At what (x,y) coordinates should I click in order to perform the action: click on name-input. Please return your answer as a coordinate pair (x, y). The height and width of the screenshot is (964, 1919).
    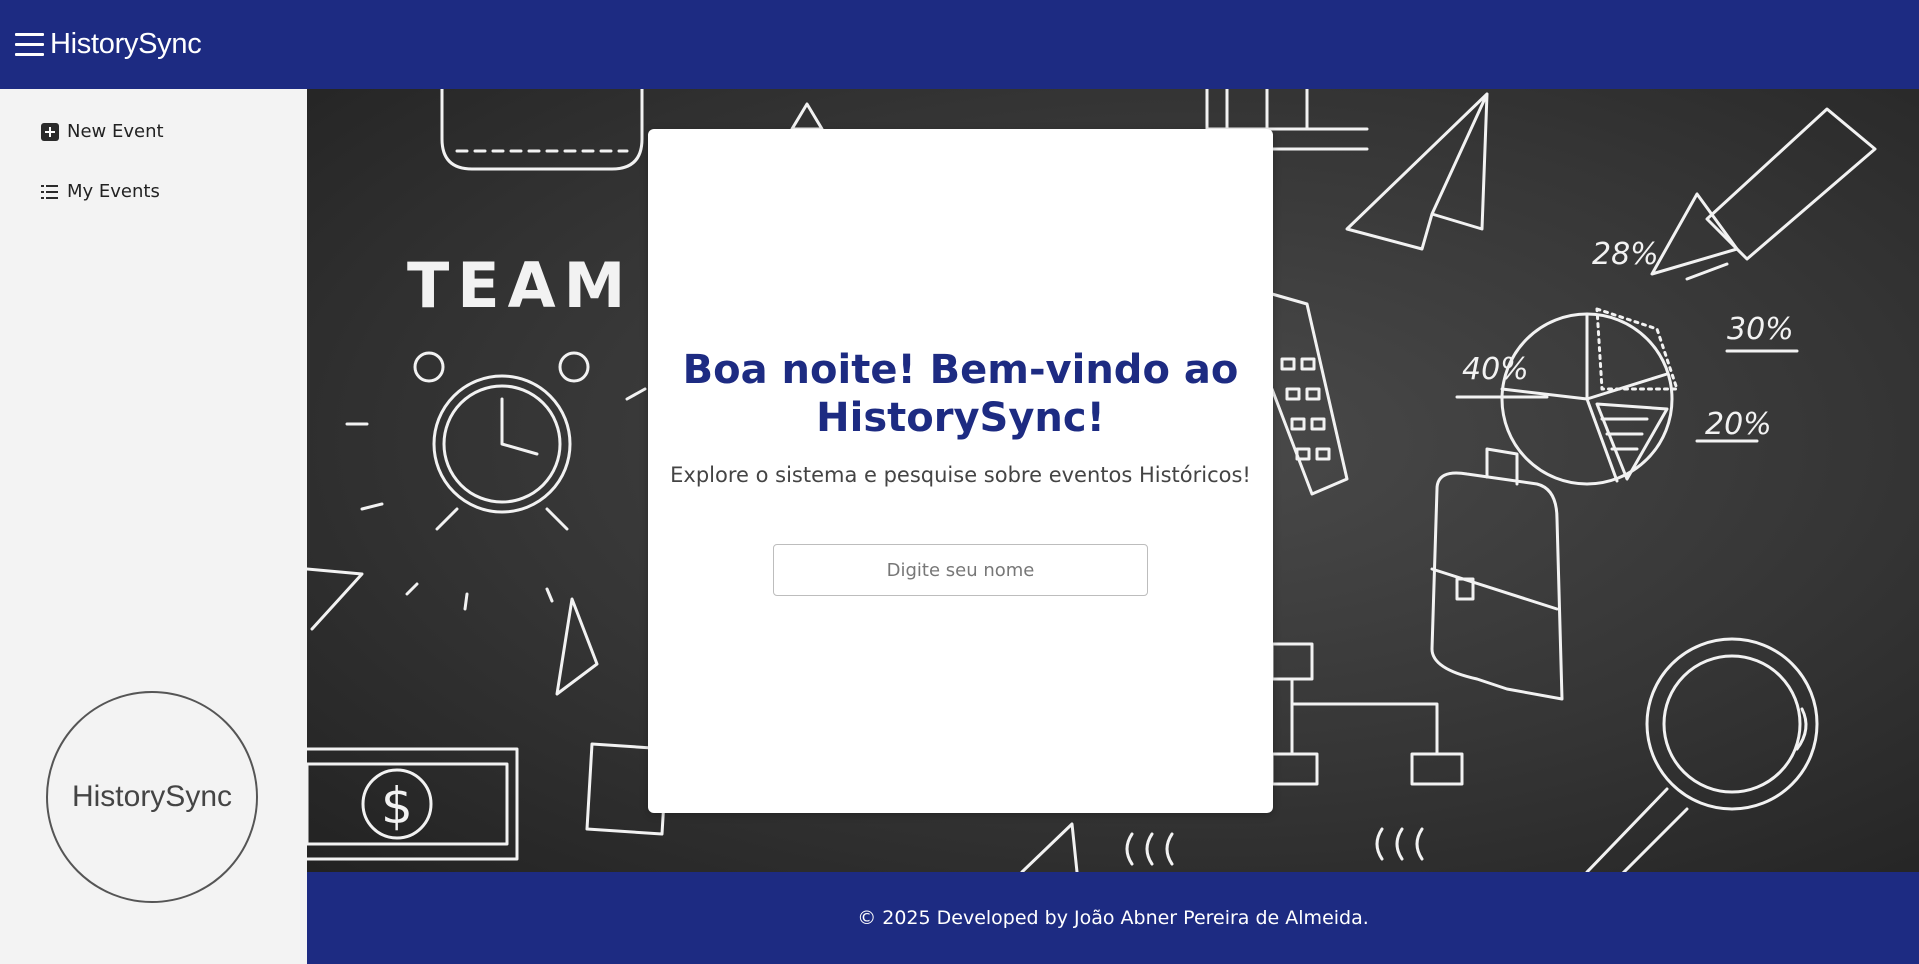
    Looking at the image, I should click on (960, 570).